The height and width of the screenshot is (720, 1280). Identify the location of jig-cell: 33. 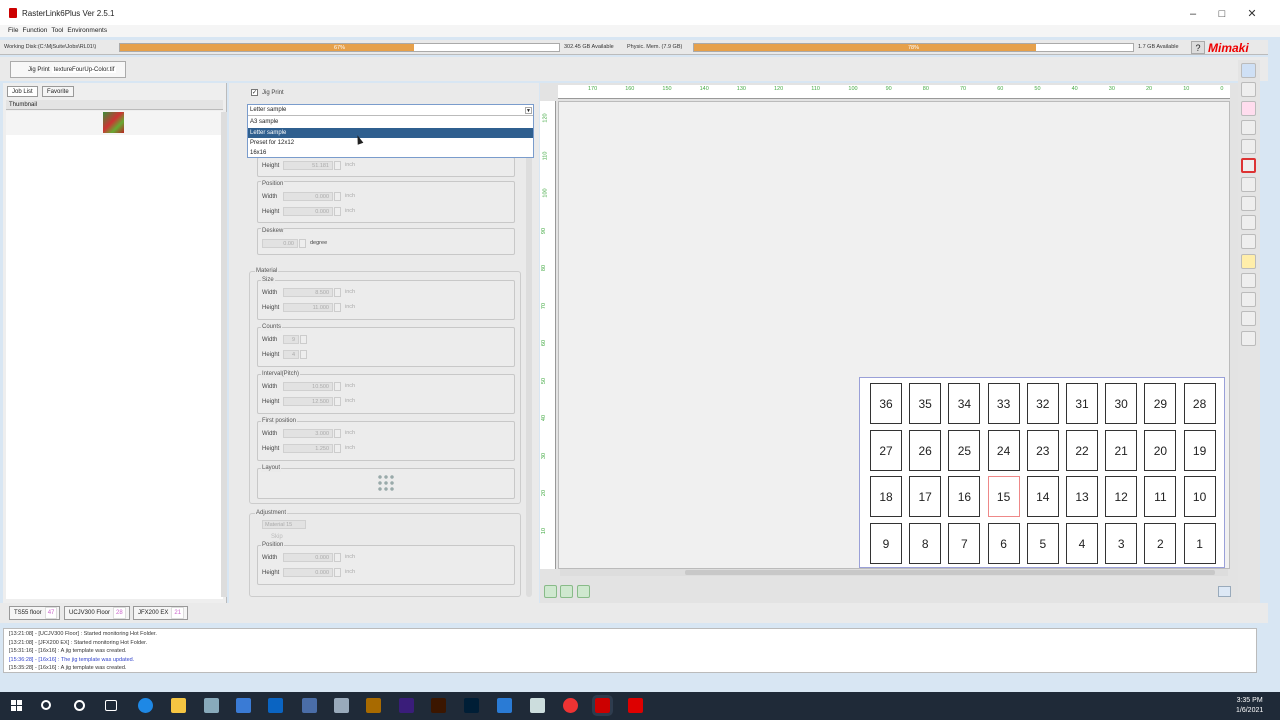
(1003, 403).